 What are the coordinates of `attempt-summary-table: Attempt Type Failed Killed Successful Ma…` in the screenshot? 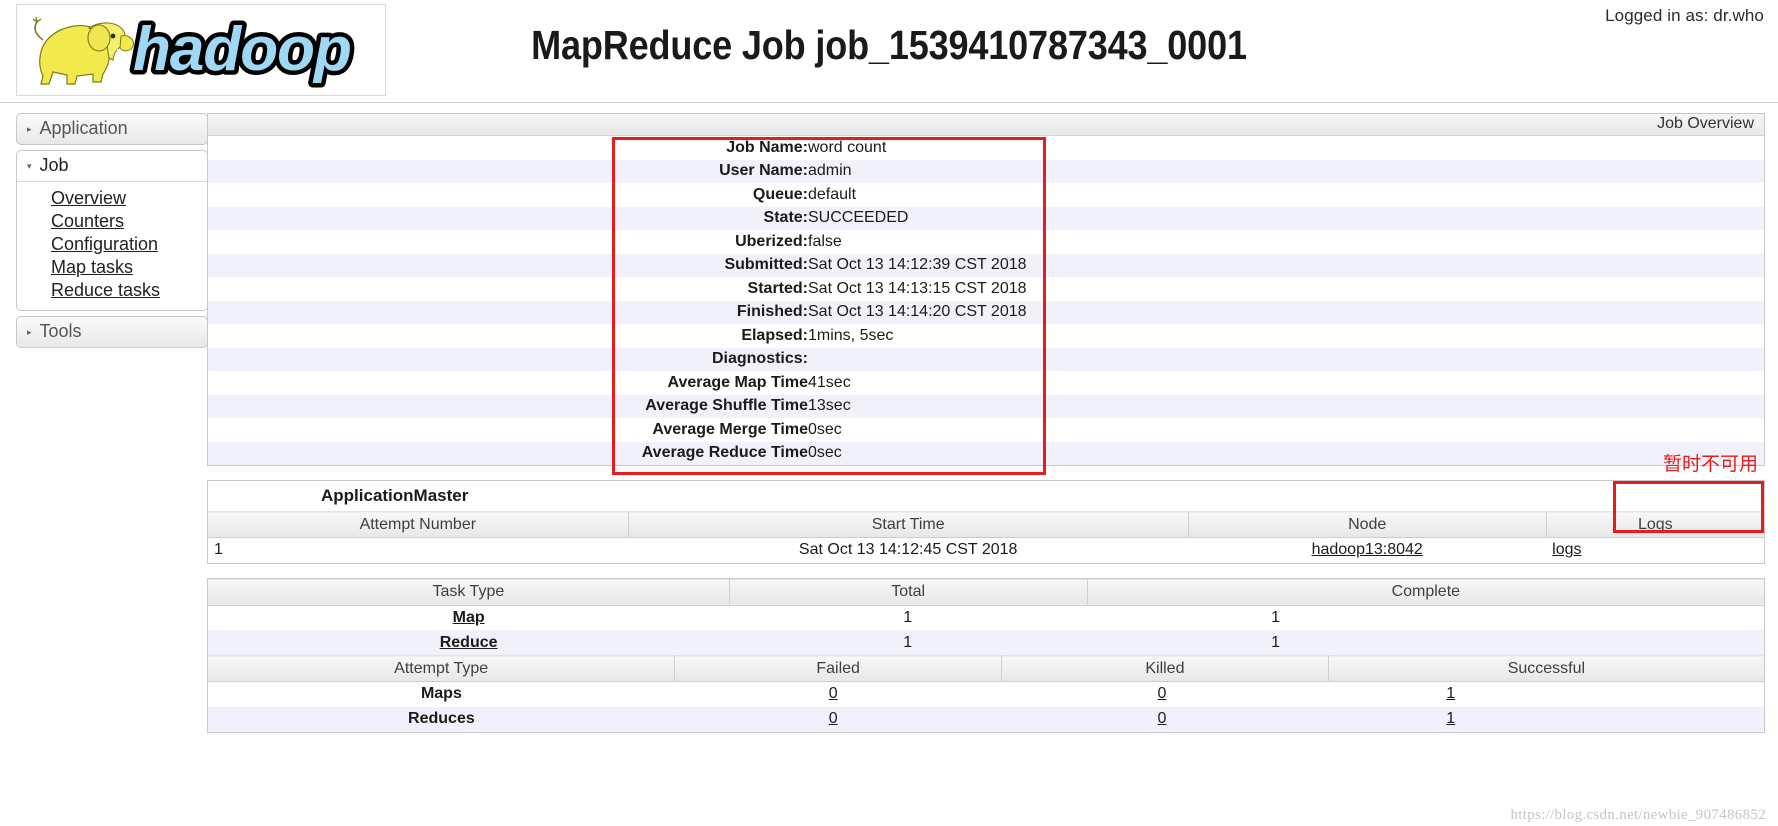 It's located at (986, 693).